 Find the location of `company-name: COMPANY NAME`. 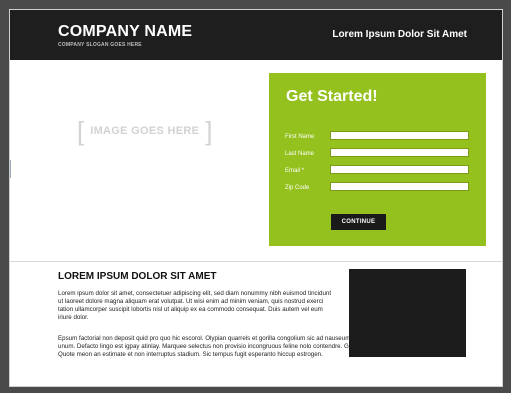

company-name: COMPANY NAME is located at coordinates (125, 32).